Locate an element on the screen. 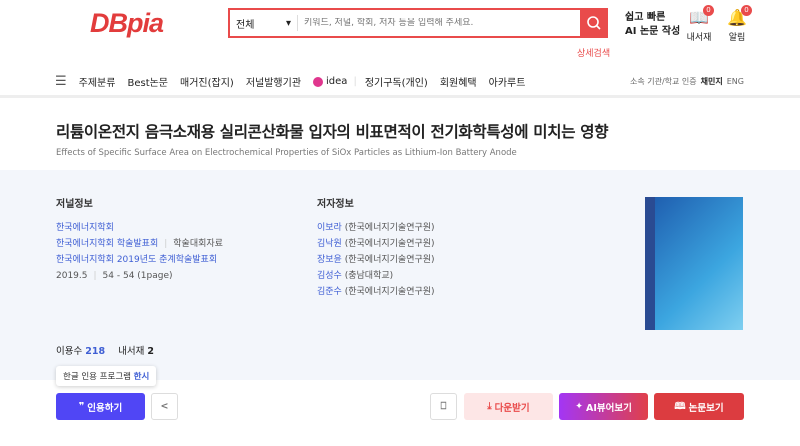 This screenshot has height=446, width=800. publish-date: 2019.5 is located at coordinates (72, 276).